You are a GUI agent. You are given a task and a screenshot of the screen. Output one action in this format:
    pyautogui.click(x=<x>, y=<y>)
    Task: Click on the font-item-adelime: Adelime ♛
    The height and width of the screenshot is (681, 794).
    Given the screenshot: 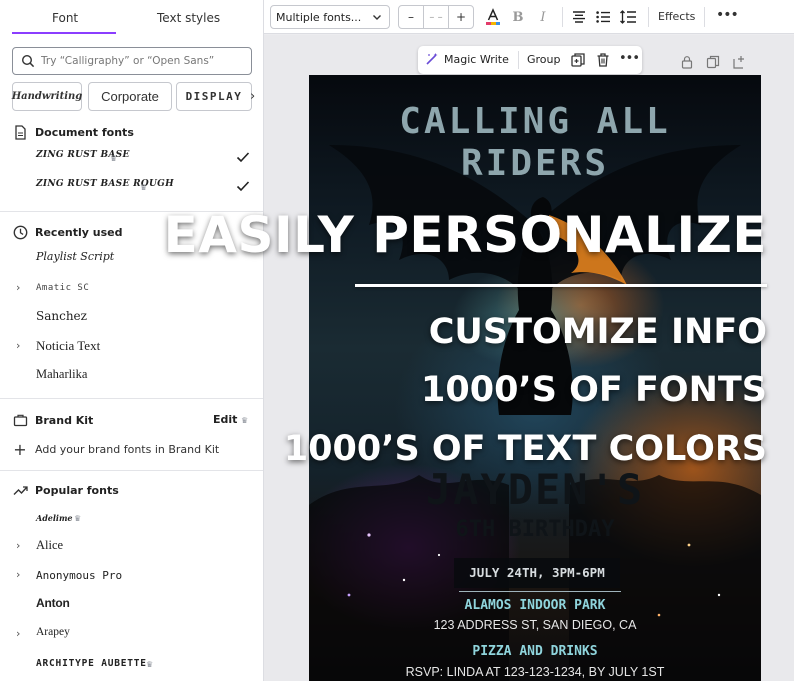 What is the action you would take?
    pyautogui.click(x=131, y=519)
    